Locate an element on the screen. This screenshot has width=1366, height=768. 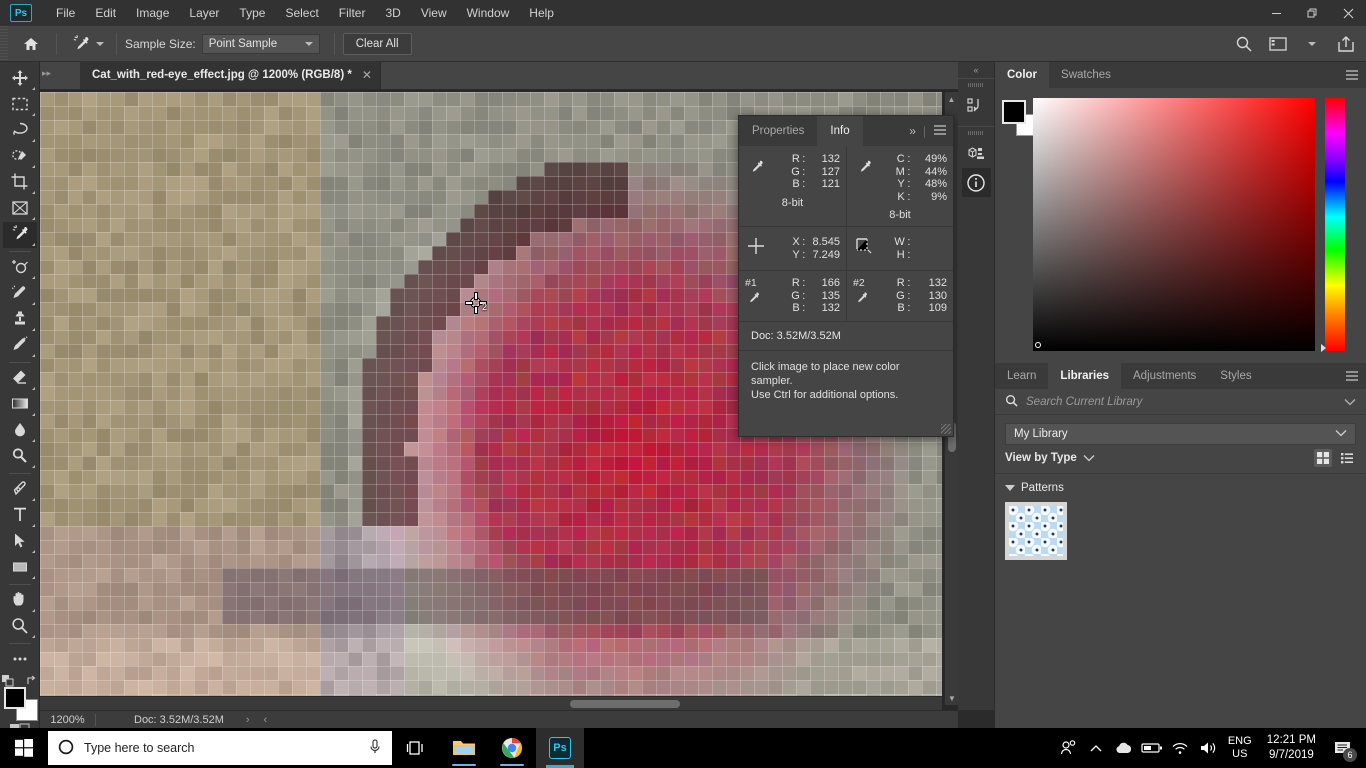
tab-adjustments: Adjustments is located at coordinates (1164, 376).